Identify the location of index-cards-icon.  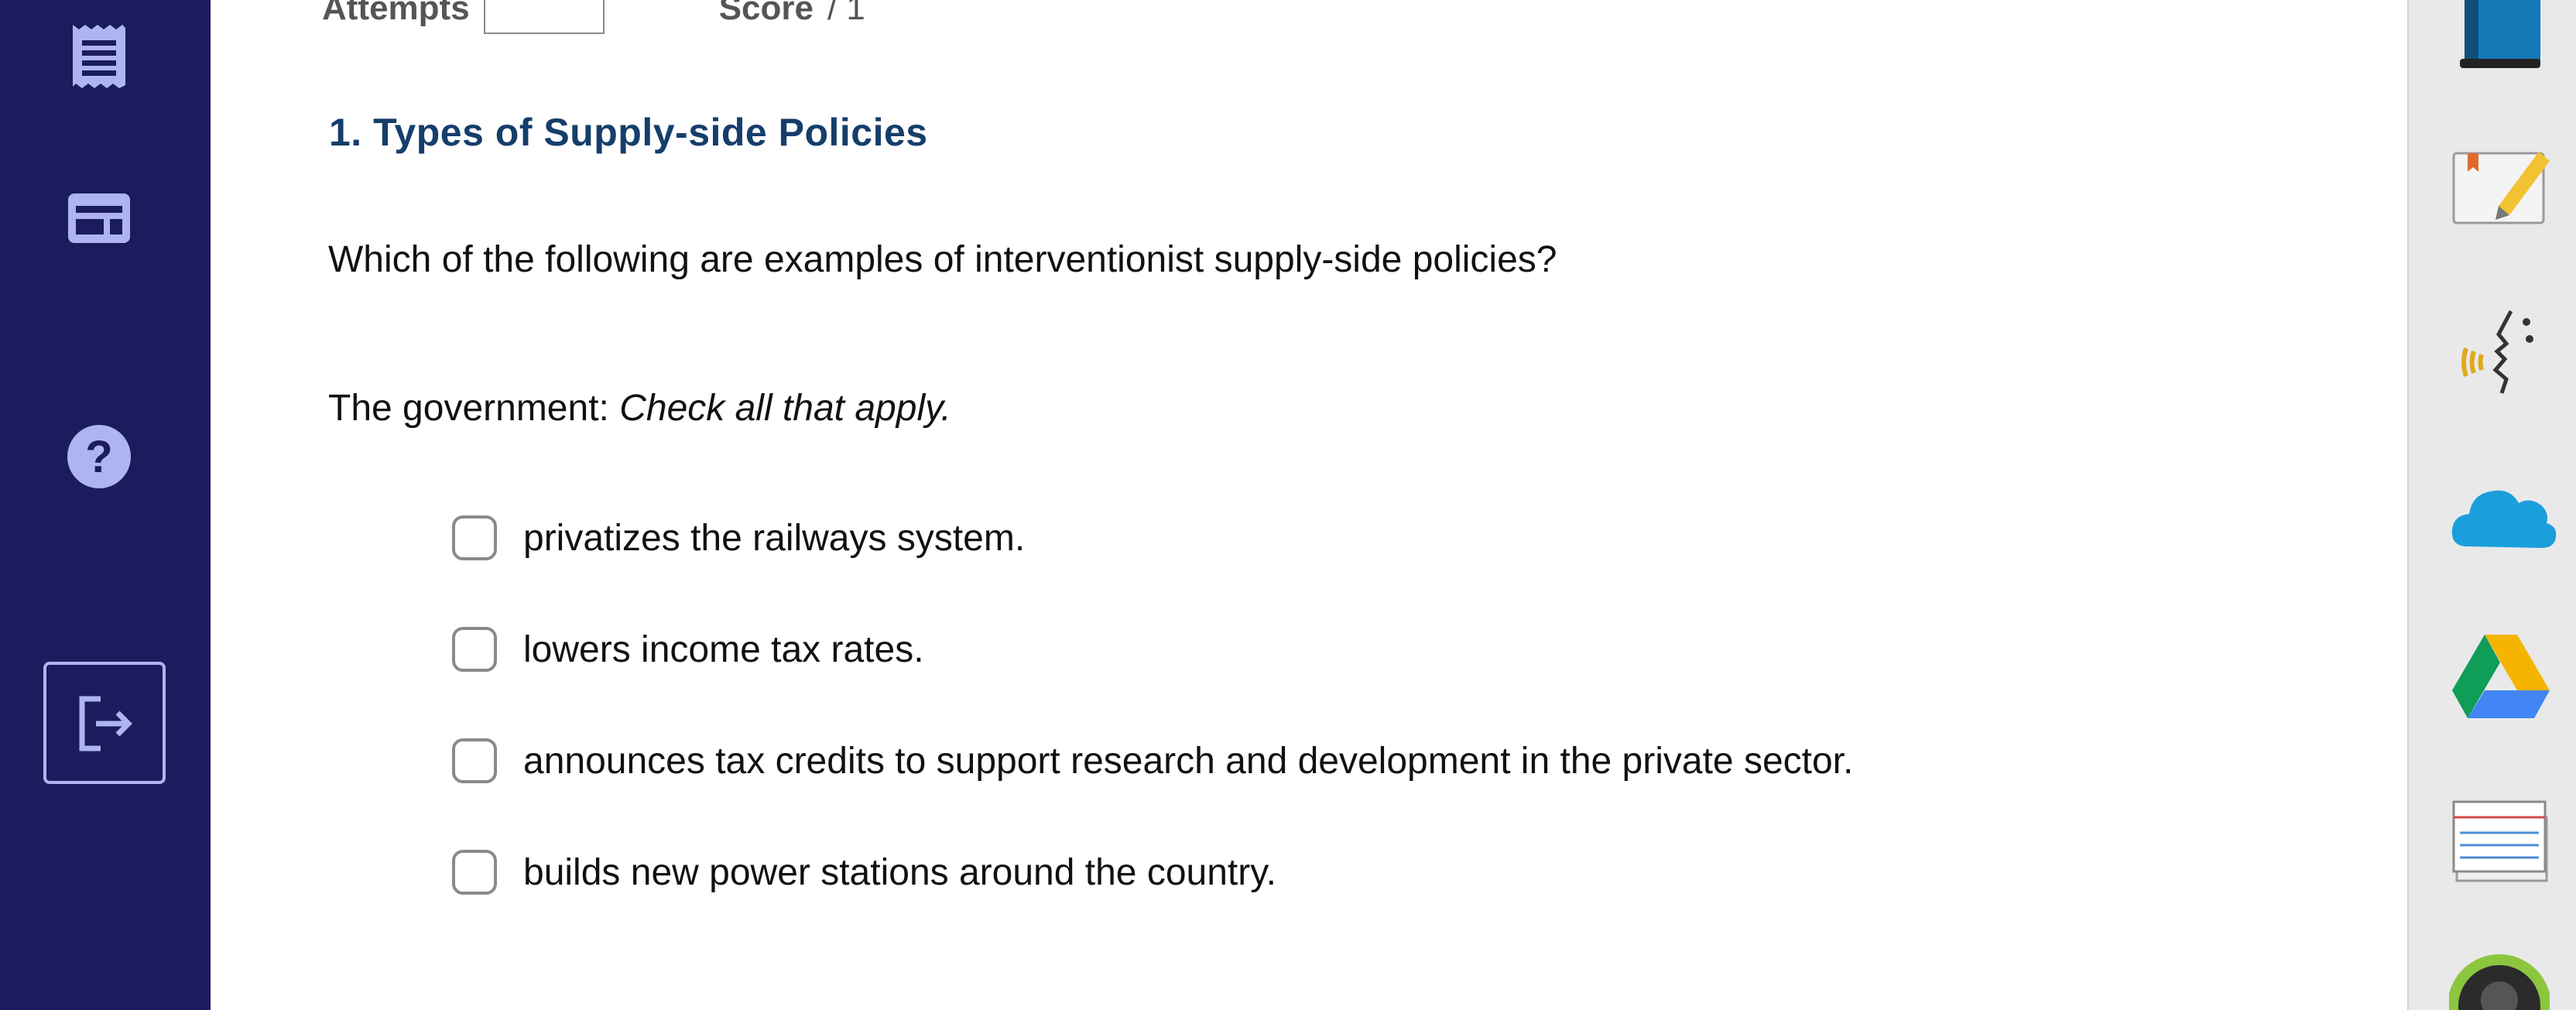
(2501, 842).